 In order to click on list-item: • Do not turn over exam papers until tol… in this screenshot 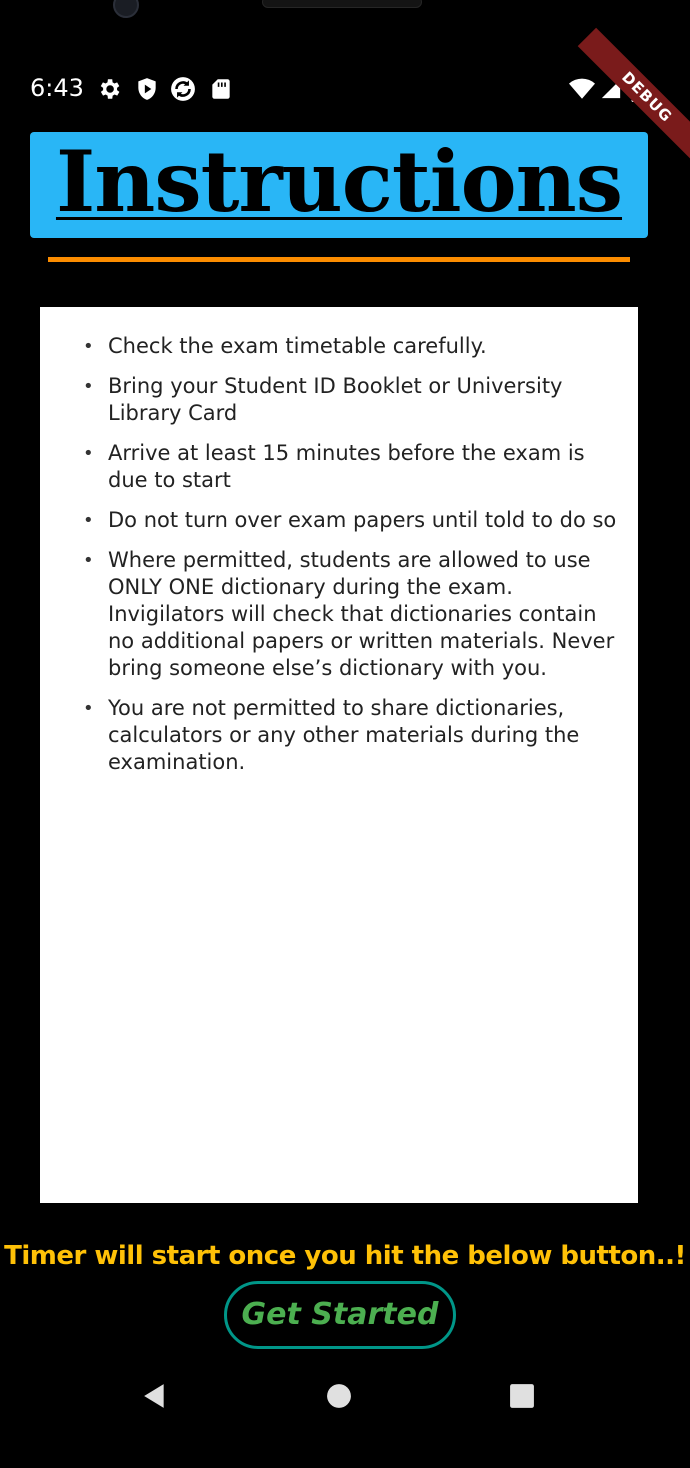, I will do `click(349, 520)`.